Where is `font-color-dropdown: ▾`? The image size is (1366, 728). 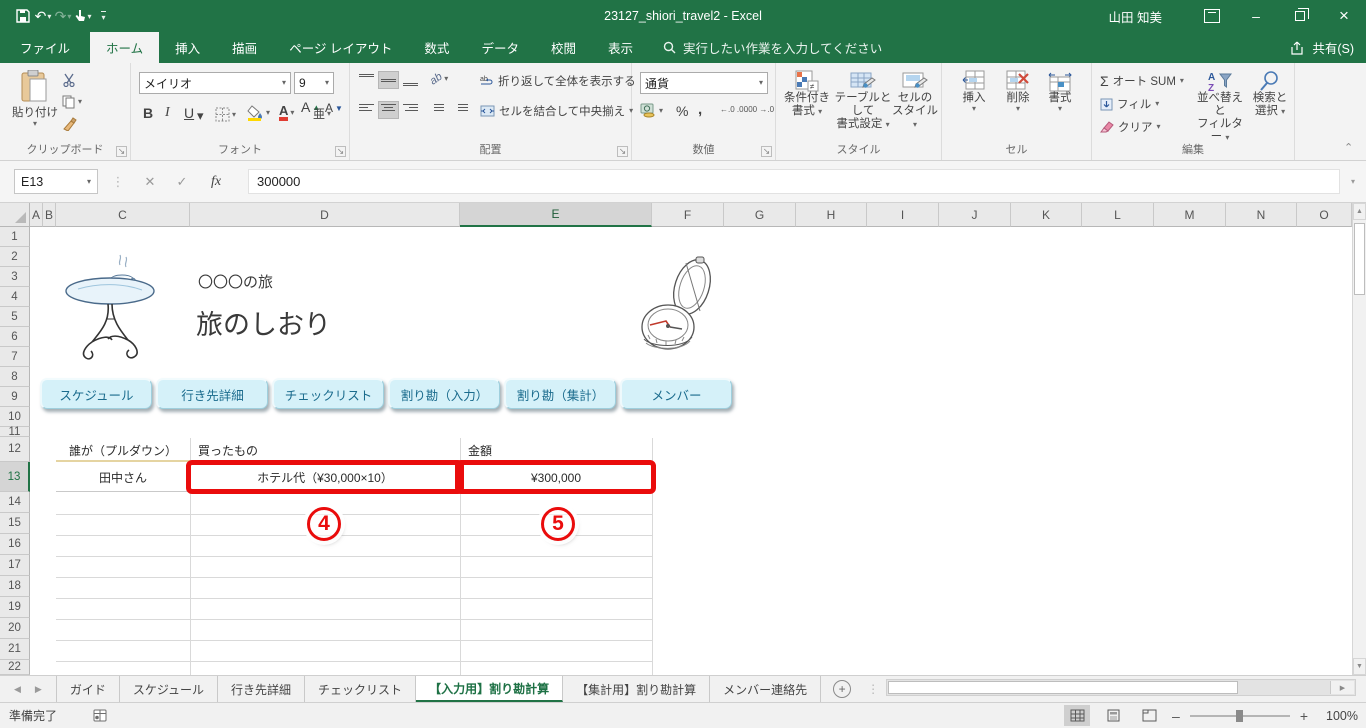 font-color-dropdown: ▾ is located at coordinates (292, 113).